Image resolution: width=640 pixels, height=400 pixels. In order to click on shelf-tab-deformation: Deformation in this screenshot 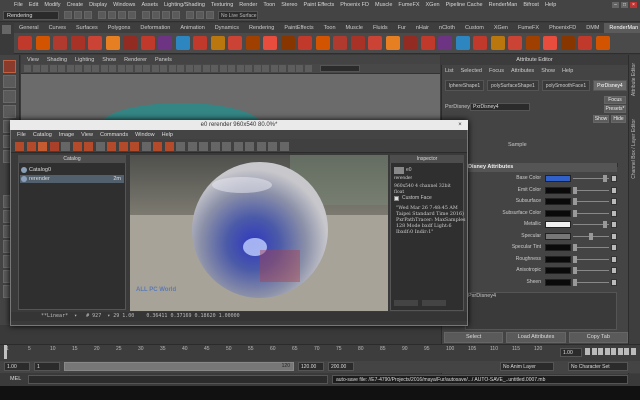, I will do `click(155, 28)`.